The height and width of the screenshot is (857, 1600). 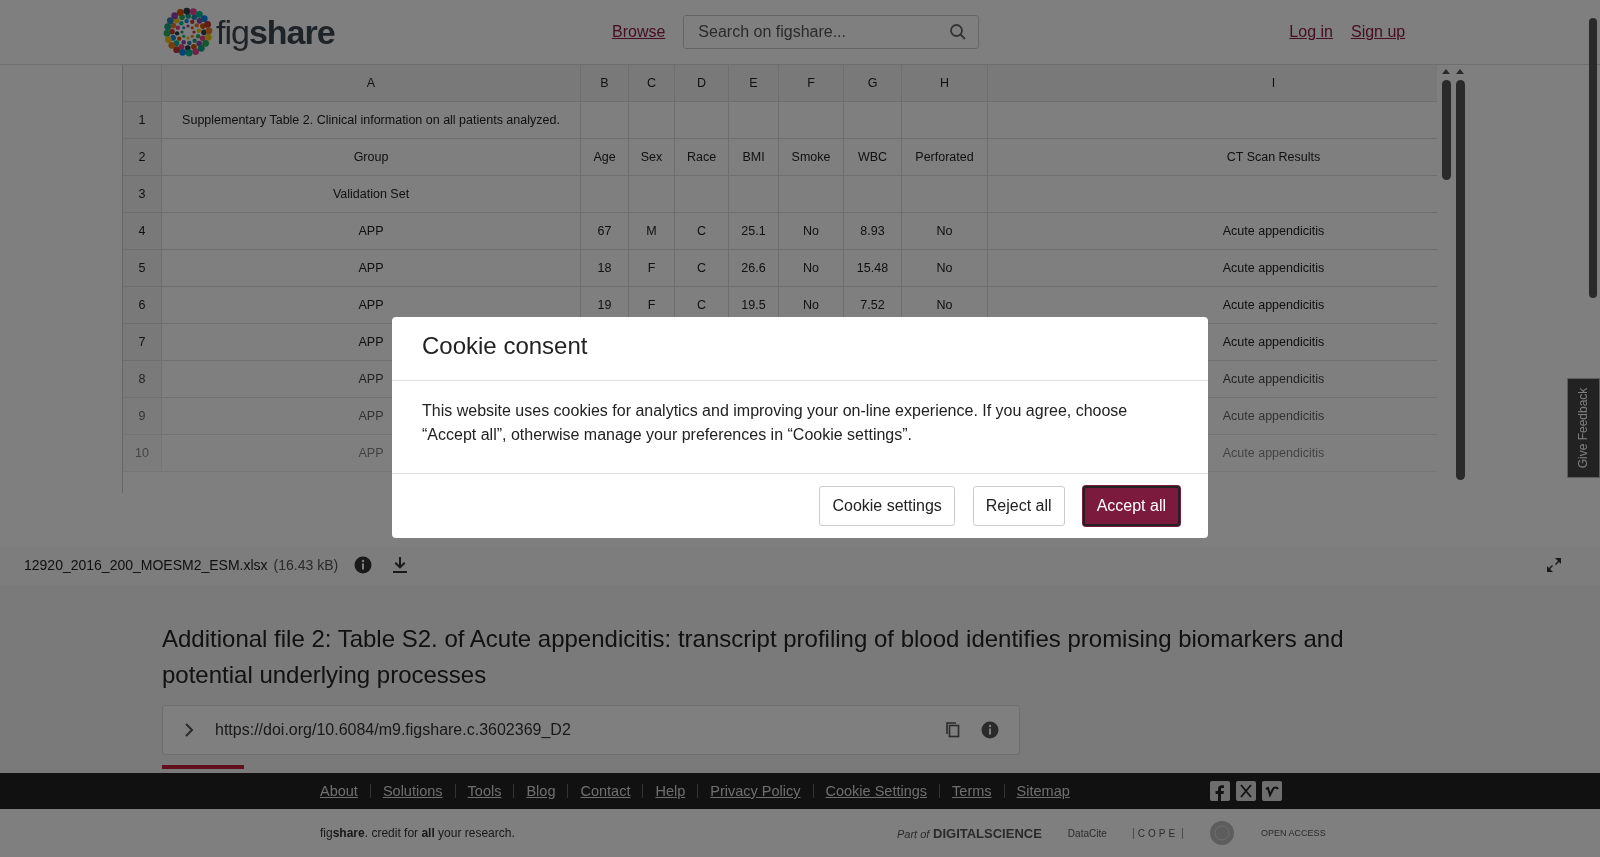 I want to click on footer-link: Sitemap, so click(x=1043, y=791).